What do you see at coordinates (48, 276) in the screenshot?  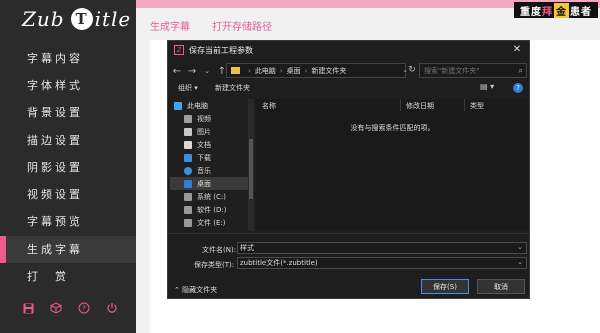 I see `sidebar-item-label: 打 赏` at bounding box center [48, 276].